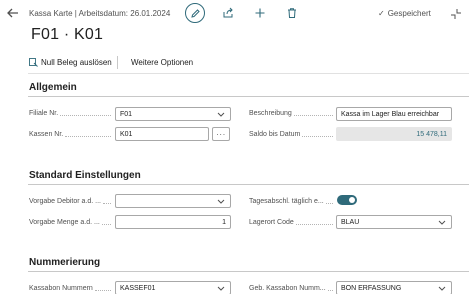 The width and height of the screenshot is (469, 294). I want to click on share-icon, so click(228, 12).